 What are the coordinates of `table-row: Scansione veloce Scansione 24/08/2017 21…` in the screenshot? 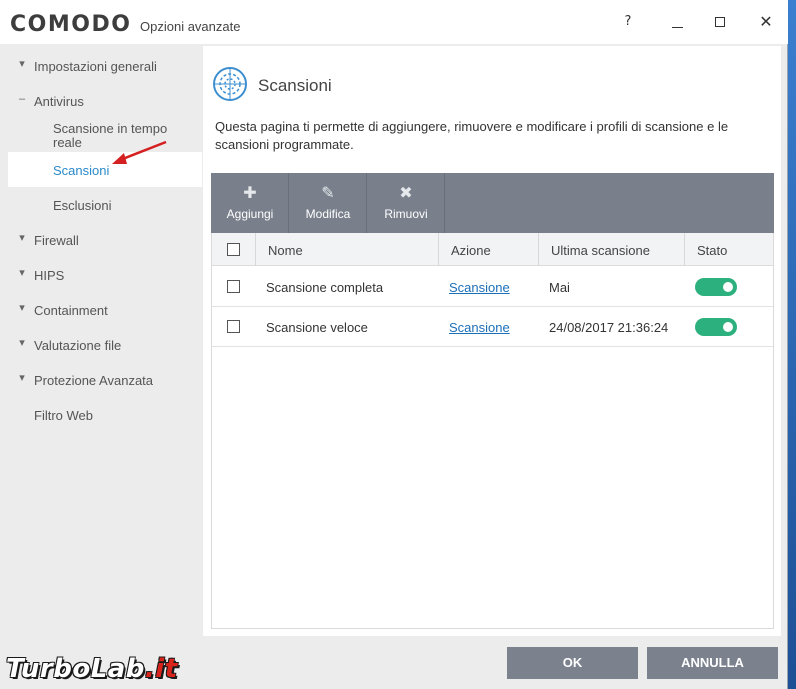 It's located at (492, 327).